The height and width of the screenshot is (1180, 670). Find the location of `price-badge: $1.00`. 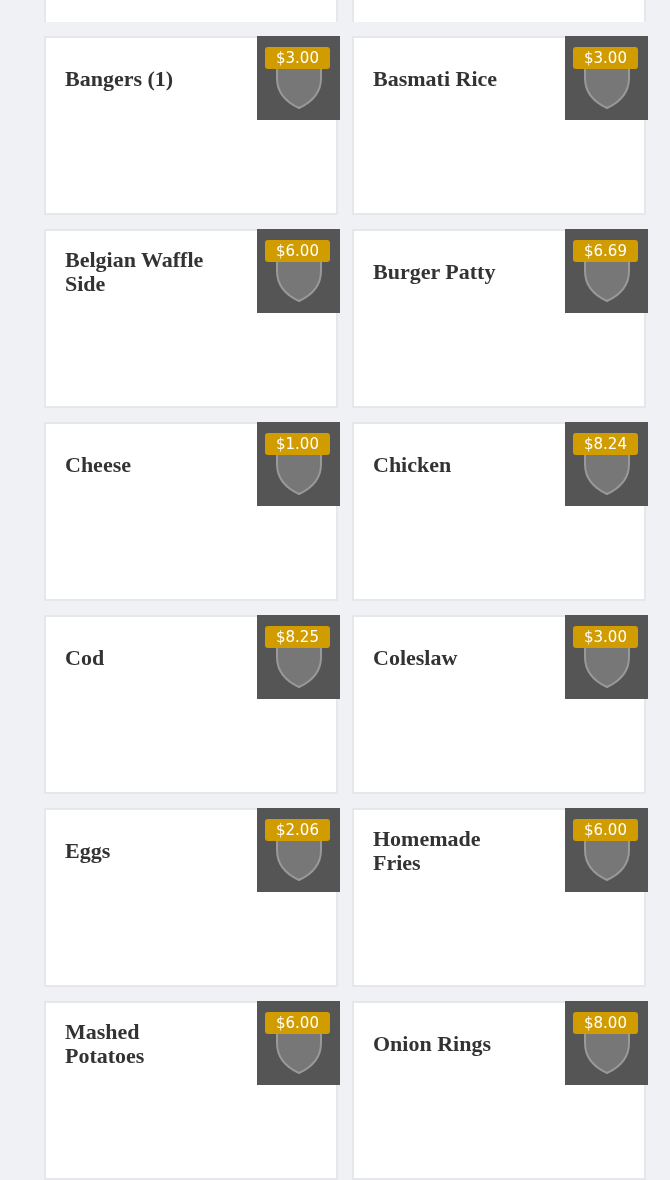

price-badge: $1.00 is located at coordinates (297, 444).